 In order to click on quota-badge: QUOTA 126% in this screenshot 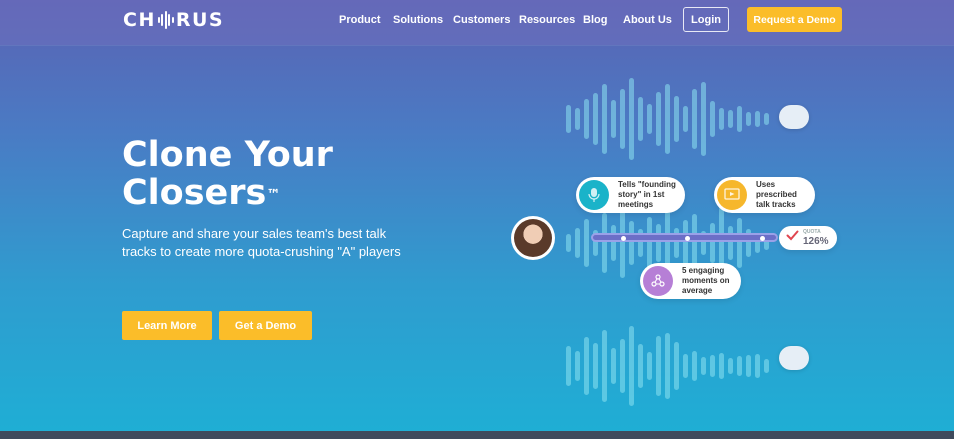, I will do `click(808, 238)`.